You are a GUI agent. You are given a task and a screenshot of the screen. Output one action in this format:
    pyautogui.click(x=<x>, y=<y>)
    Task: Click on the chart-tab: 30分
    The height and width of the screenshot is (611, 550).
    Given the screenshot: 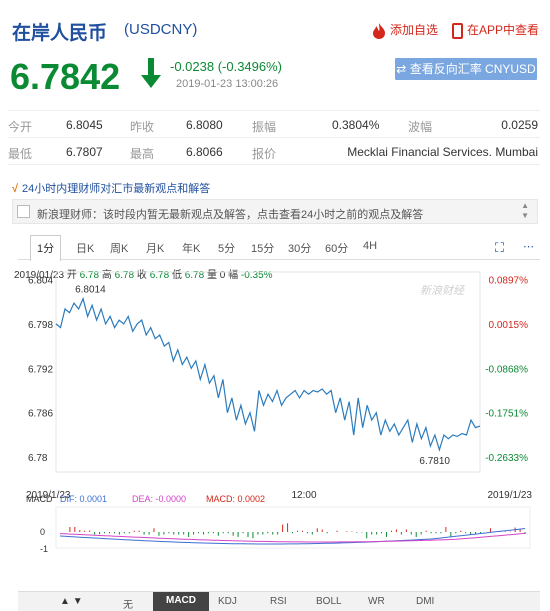 What is the action you would take?
    pyautogui.click(x=299, y=248)
    